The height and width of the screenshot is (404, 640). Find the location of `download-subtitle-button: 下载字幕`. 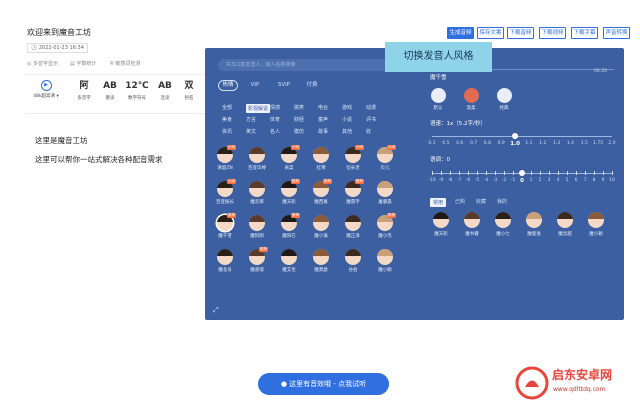

download-subtitle-button: 下载字幕 is located at coordinates (584, 33).